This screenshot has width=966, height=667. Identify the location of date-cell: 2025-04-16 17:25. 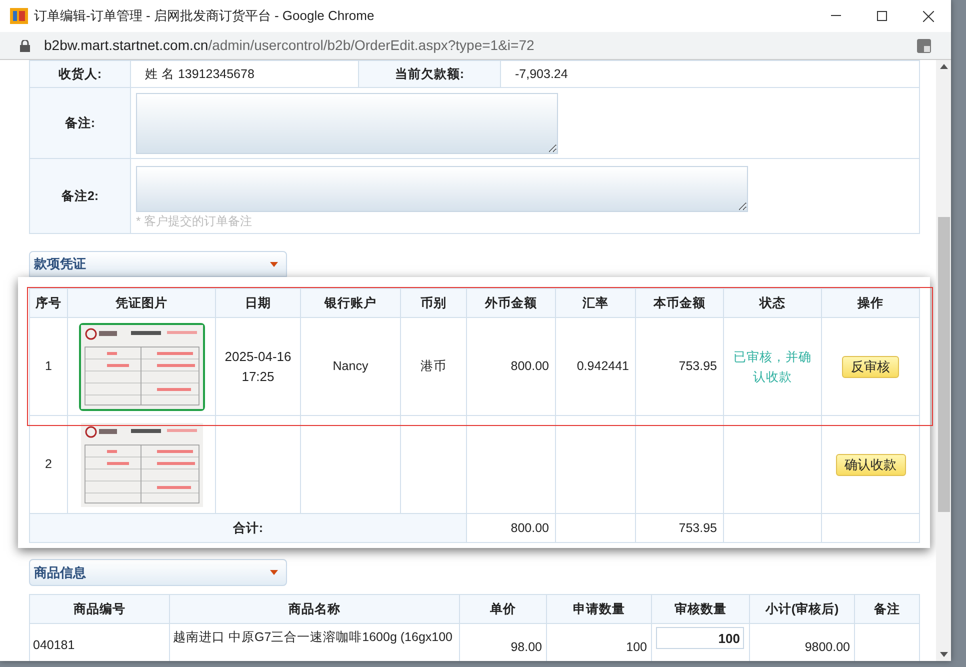
(258, 366).